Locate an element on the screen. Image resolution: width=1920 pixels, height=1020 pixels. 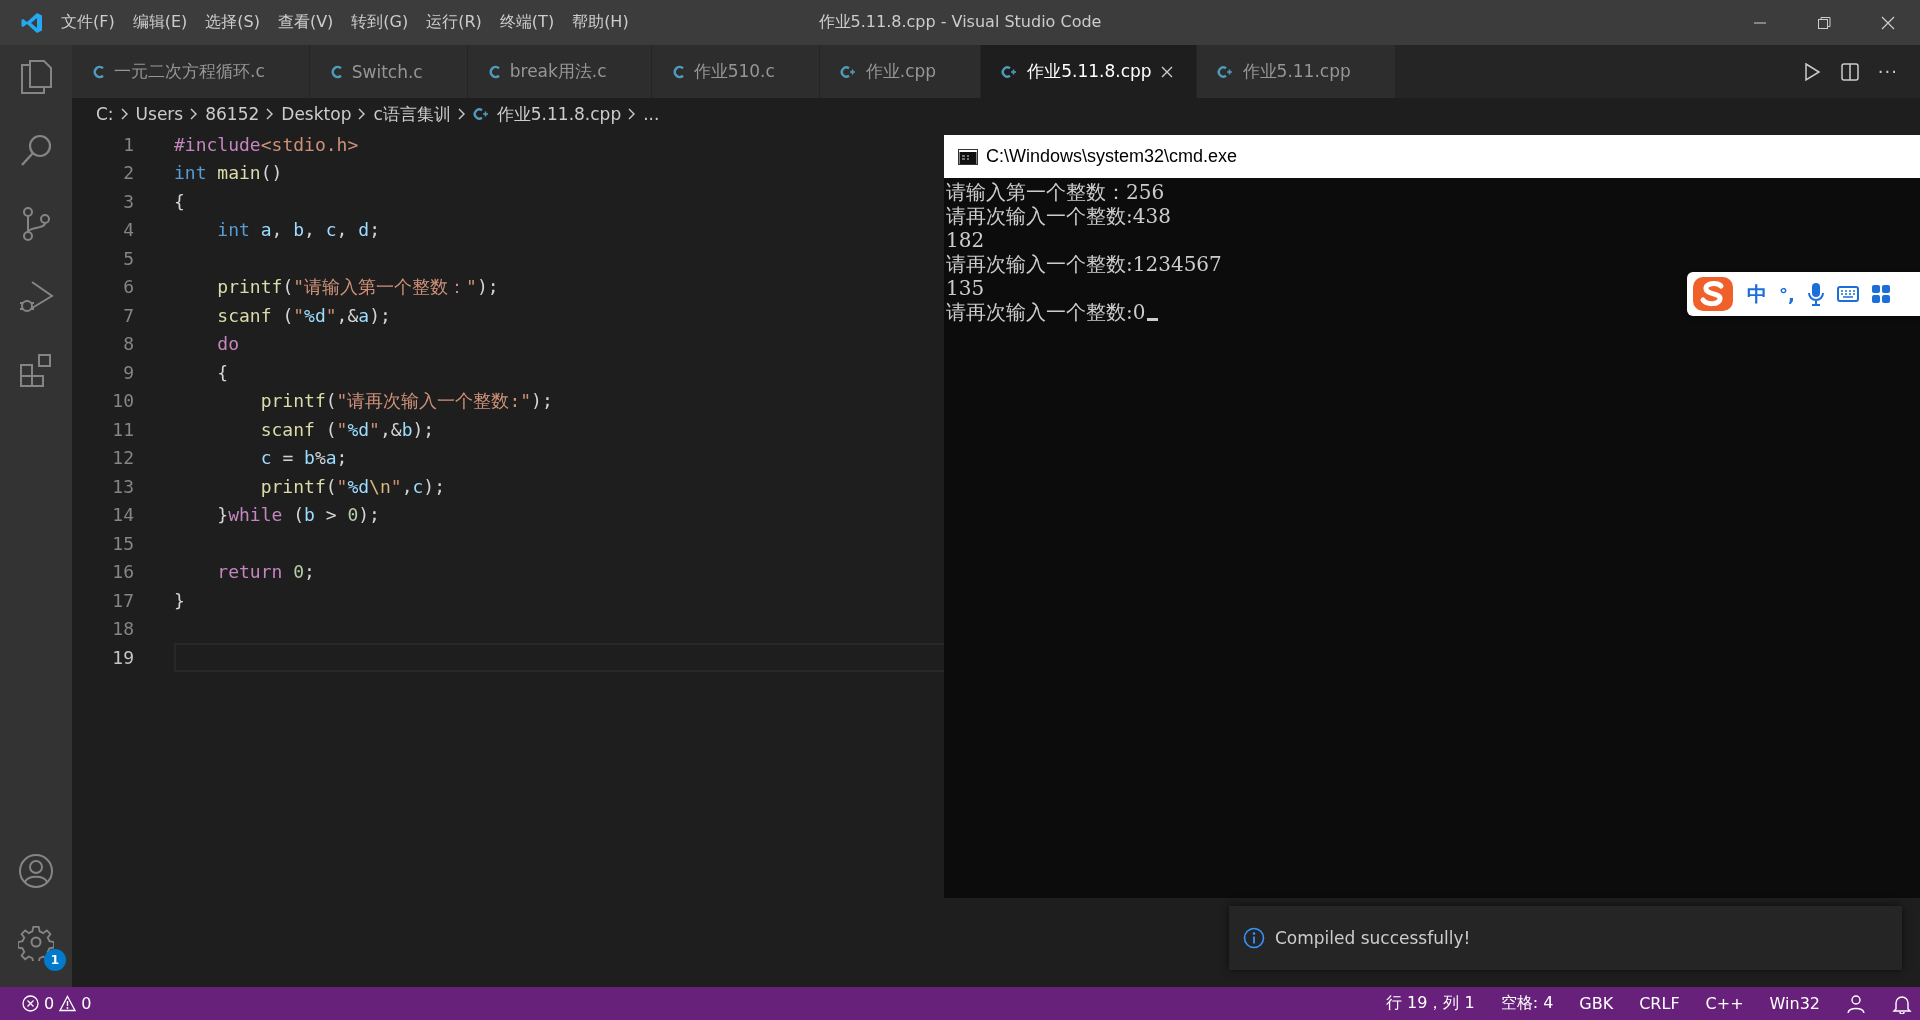
info-icon is located at coordinates (1254, 938).